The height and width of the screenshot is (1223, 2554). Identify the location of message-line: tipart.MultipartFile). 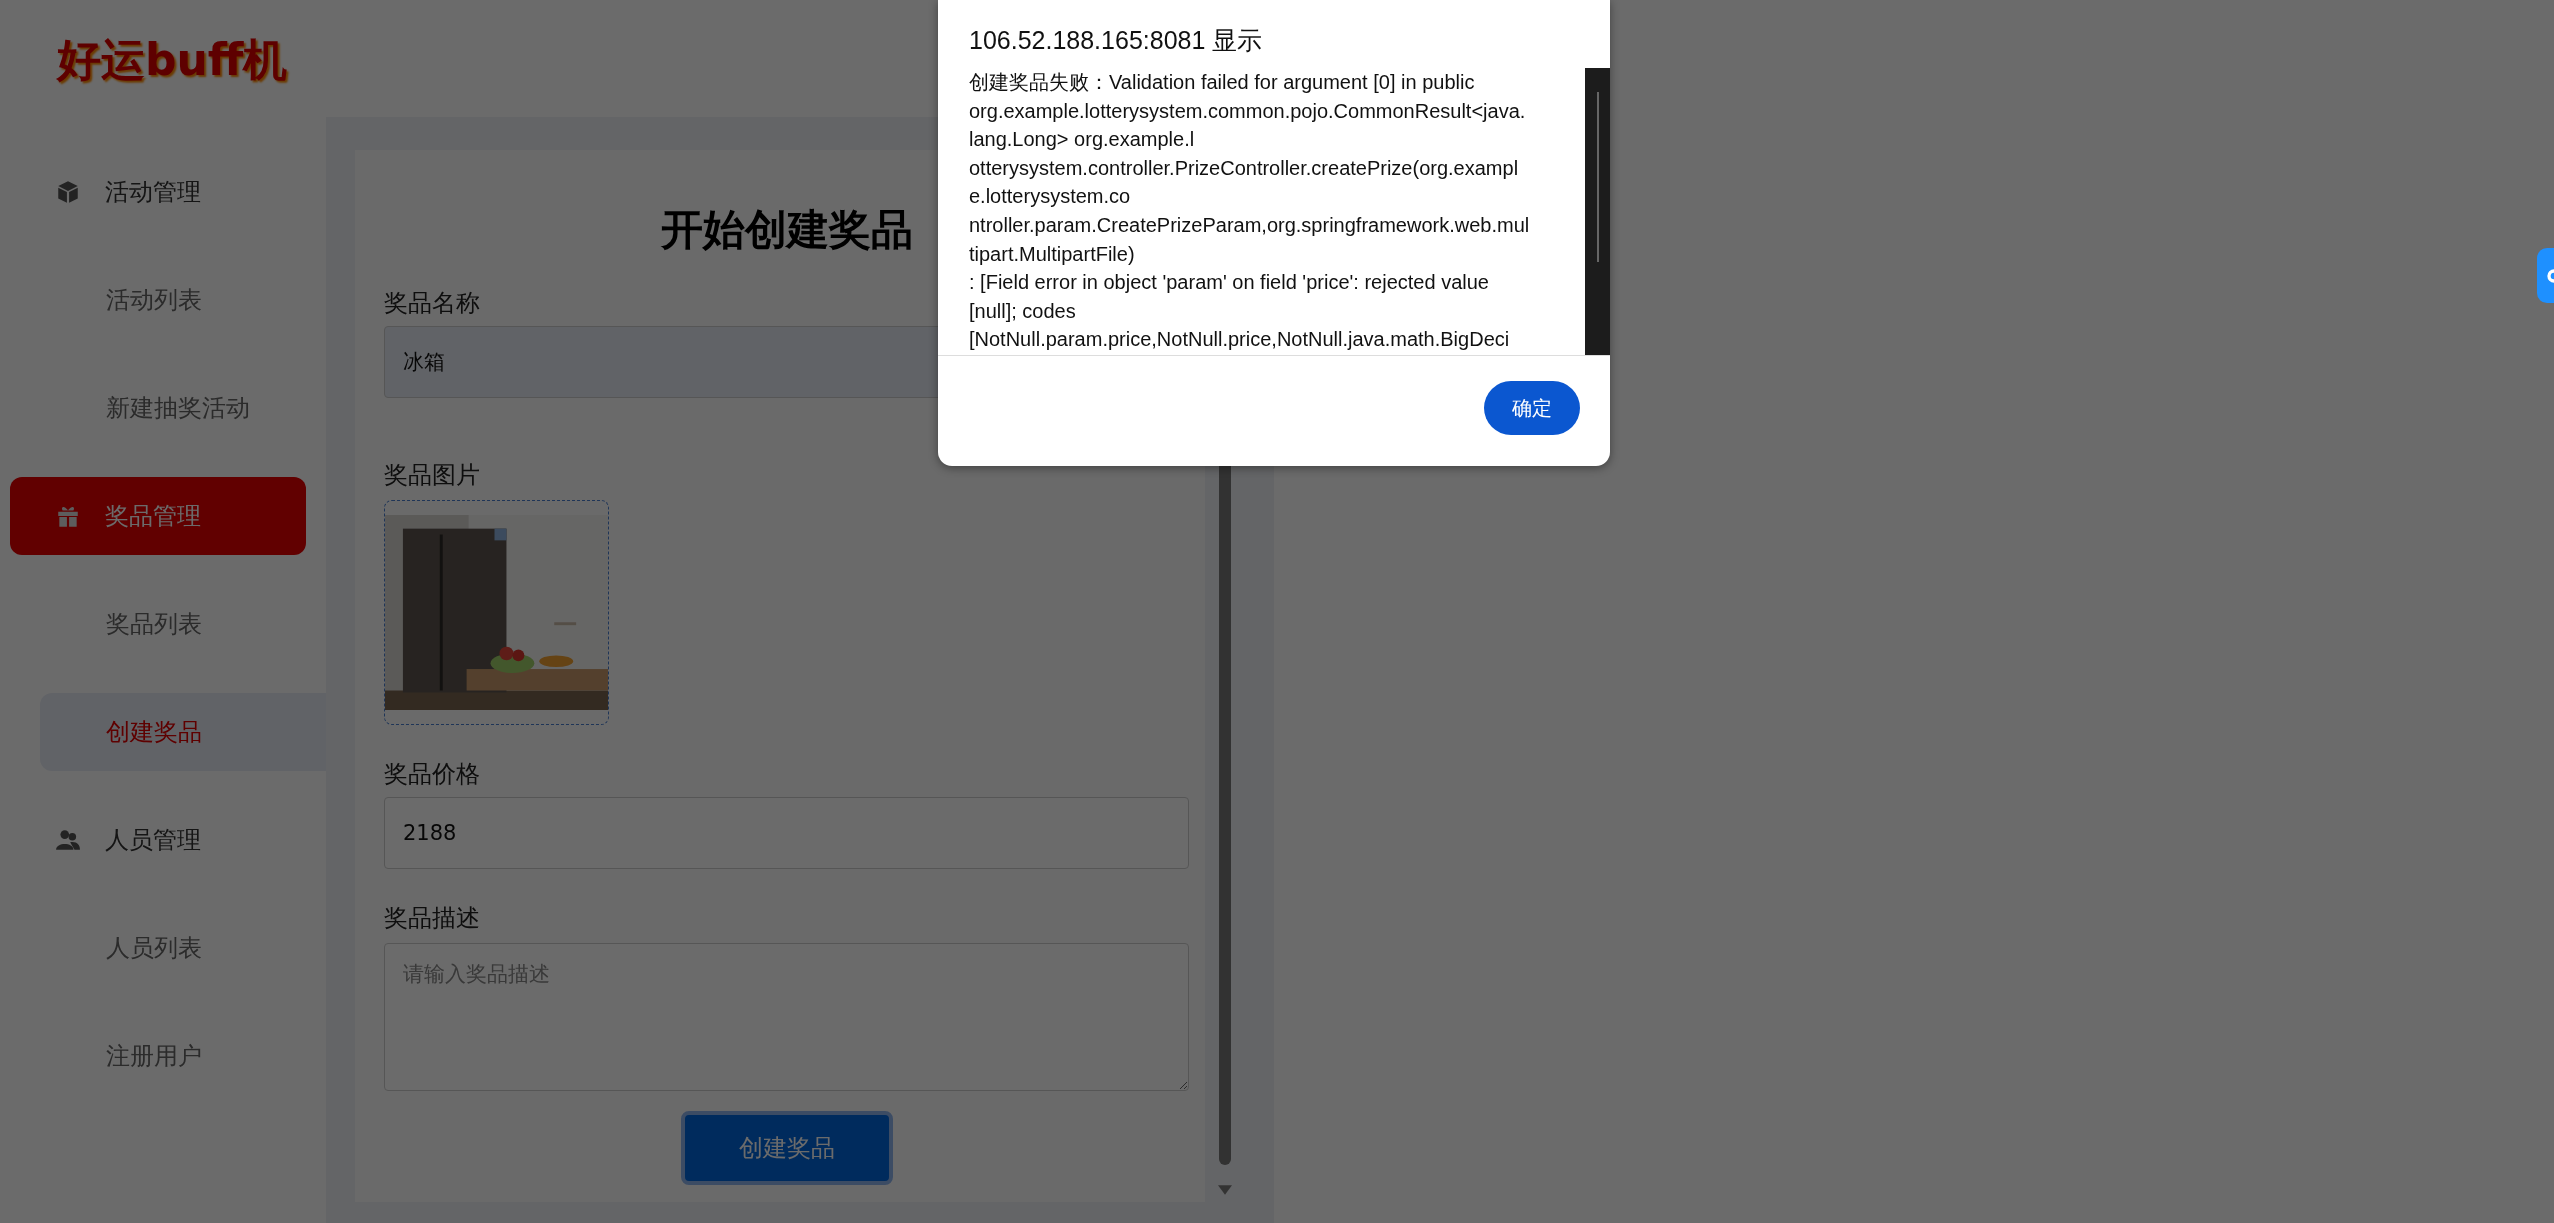
(1052, 254).